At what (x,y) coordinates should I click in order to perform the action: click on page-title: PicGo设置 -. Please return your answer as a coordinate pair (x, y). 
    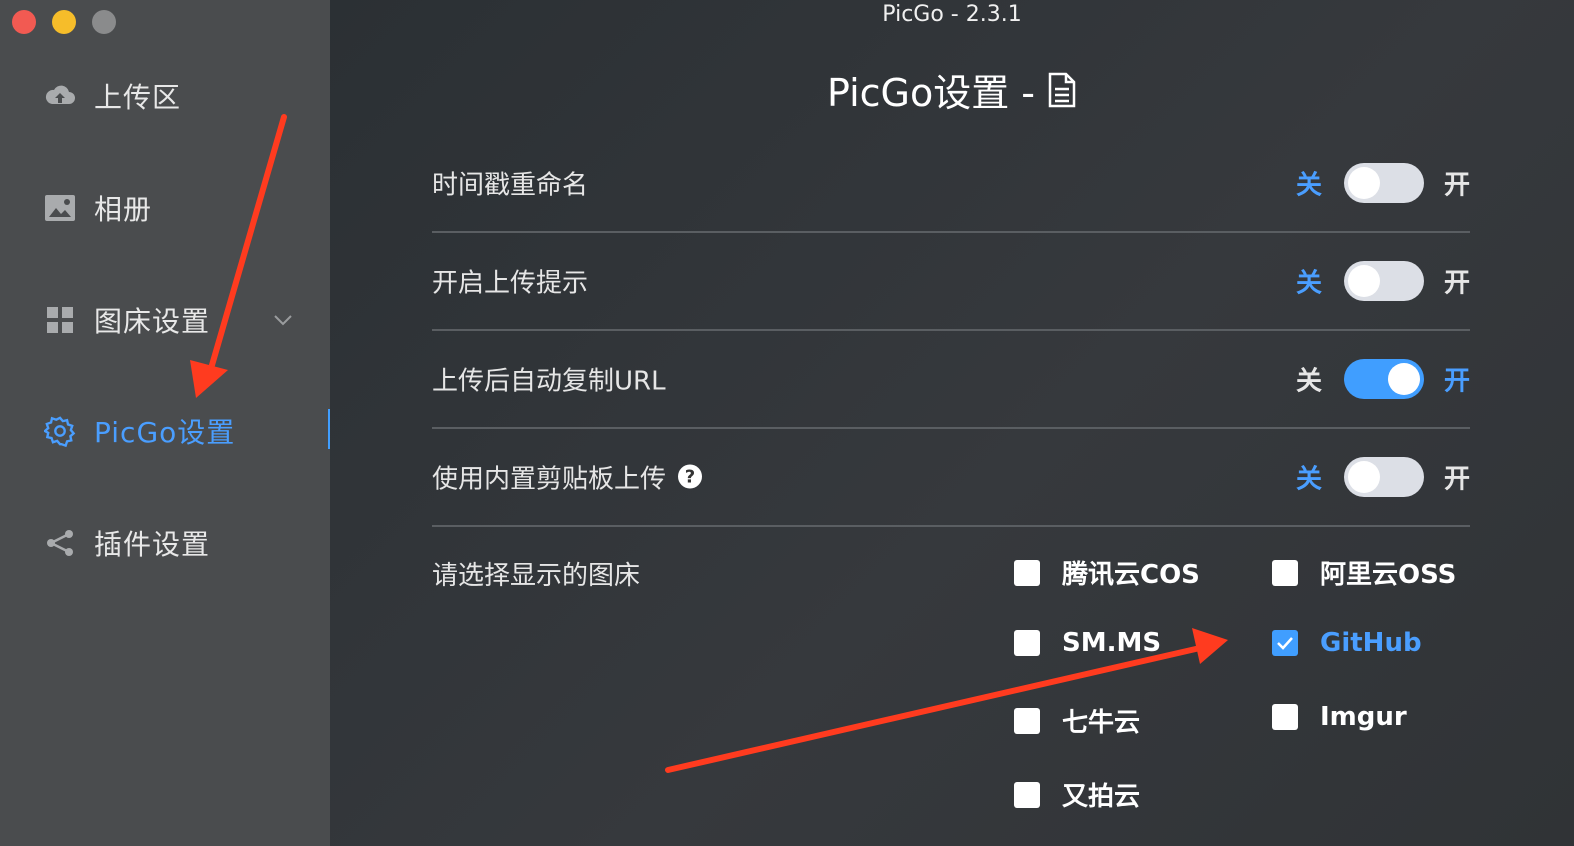
    Looking at the image, I should click on (952, 89).